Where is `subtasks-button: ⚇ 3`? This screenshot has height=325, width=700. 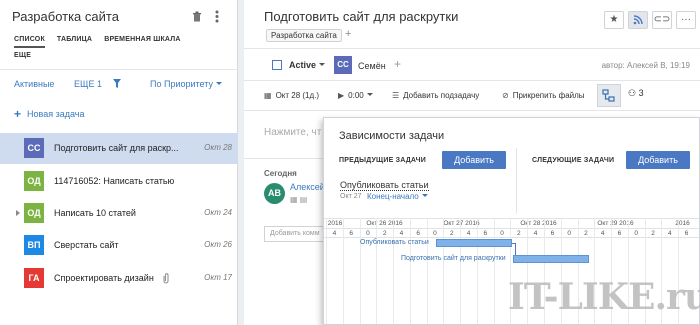
subtasks-button: ⚇ 3 is located at coordinates (636, 93).